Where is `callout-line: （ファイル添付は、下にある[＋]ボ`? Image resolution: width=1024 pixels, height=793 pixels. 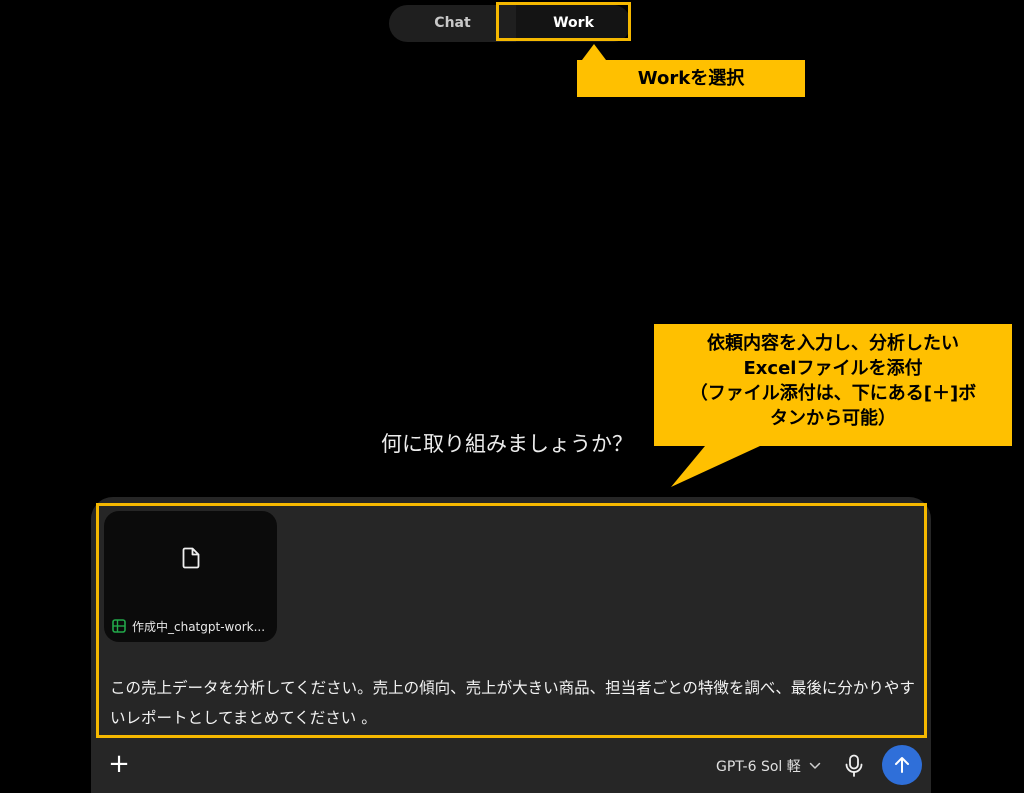
callout-line: （ファイル添付は、下にある[＋]ボ is located at coordinates (833, 393).